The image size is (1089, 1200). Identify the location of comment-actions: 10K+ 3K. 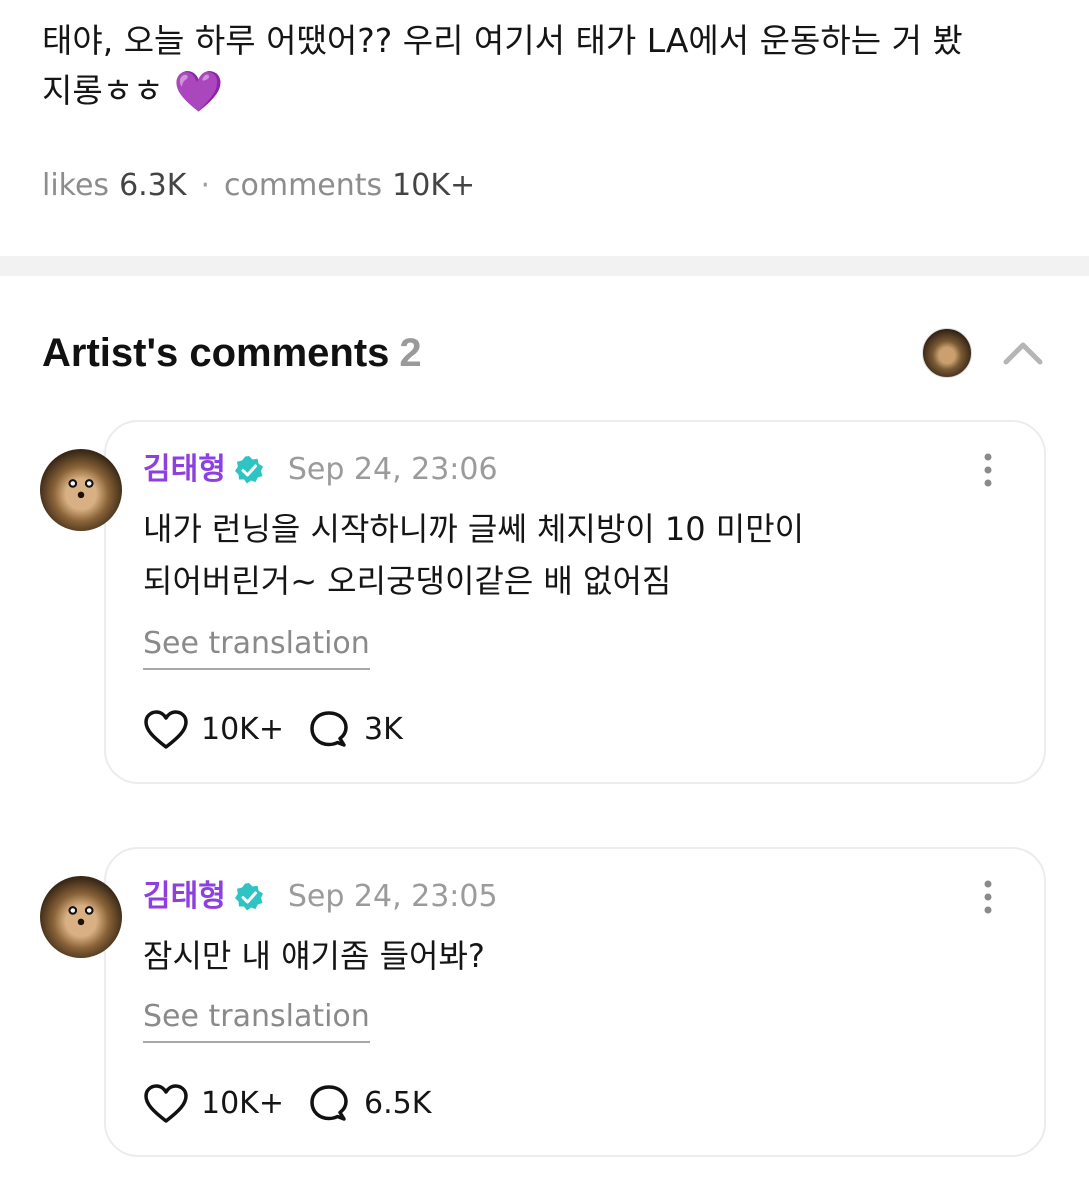
(284, 730).